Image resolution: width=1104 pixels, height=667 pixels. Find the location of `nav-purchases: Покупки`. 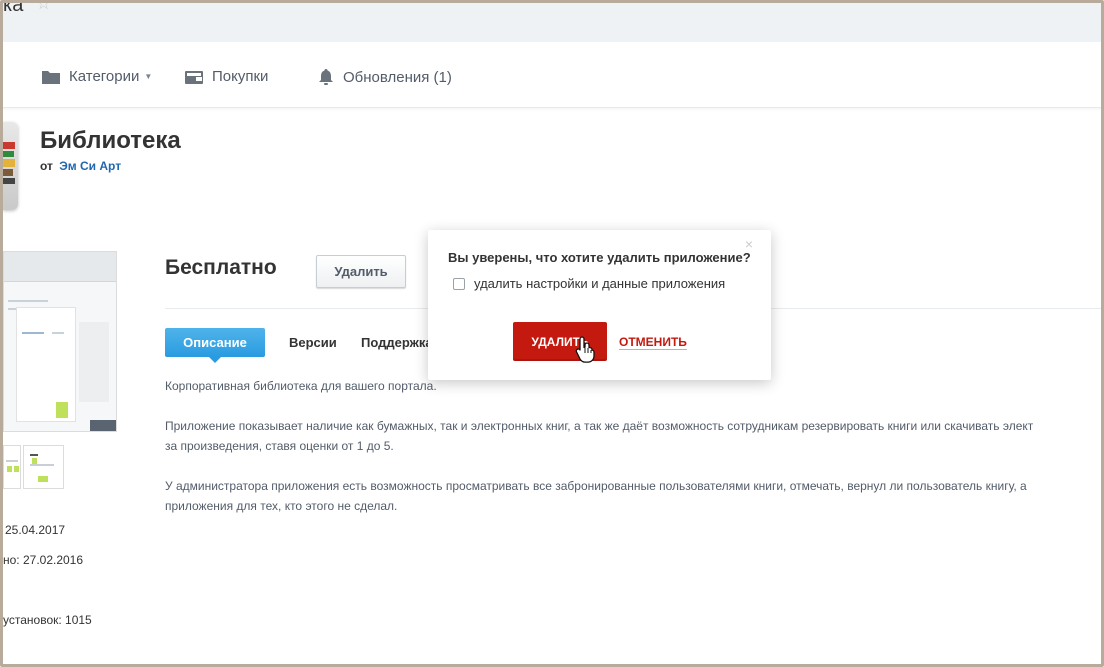

nav-purchases: Покупки is located at coordinates (226, 76).